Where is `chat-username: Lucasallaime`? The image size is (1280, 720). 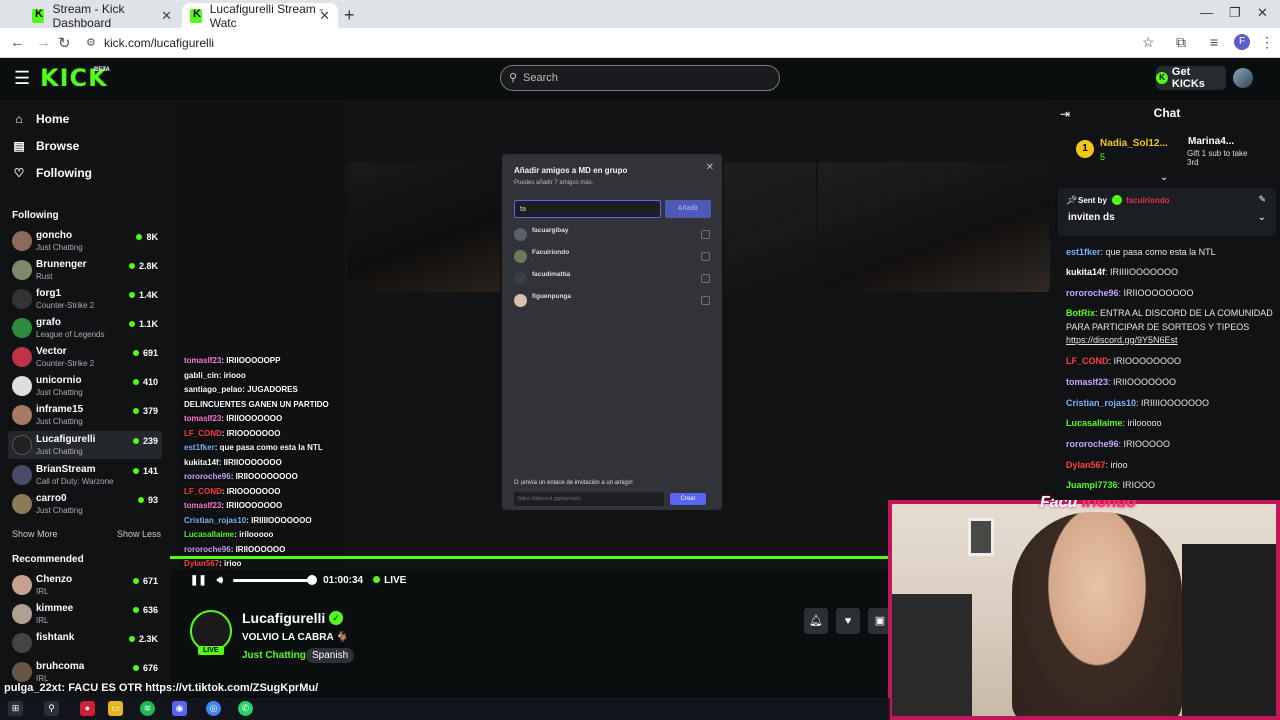 chat-username: Lucasallaime is located at coordinates (1094, 423).